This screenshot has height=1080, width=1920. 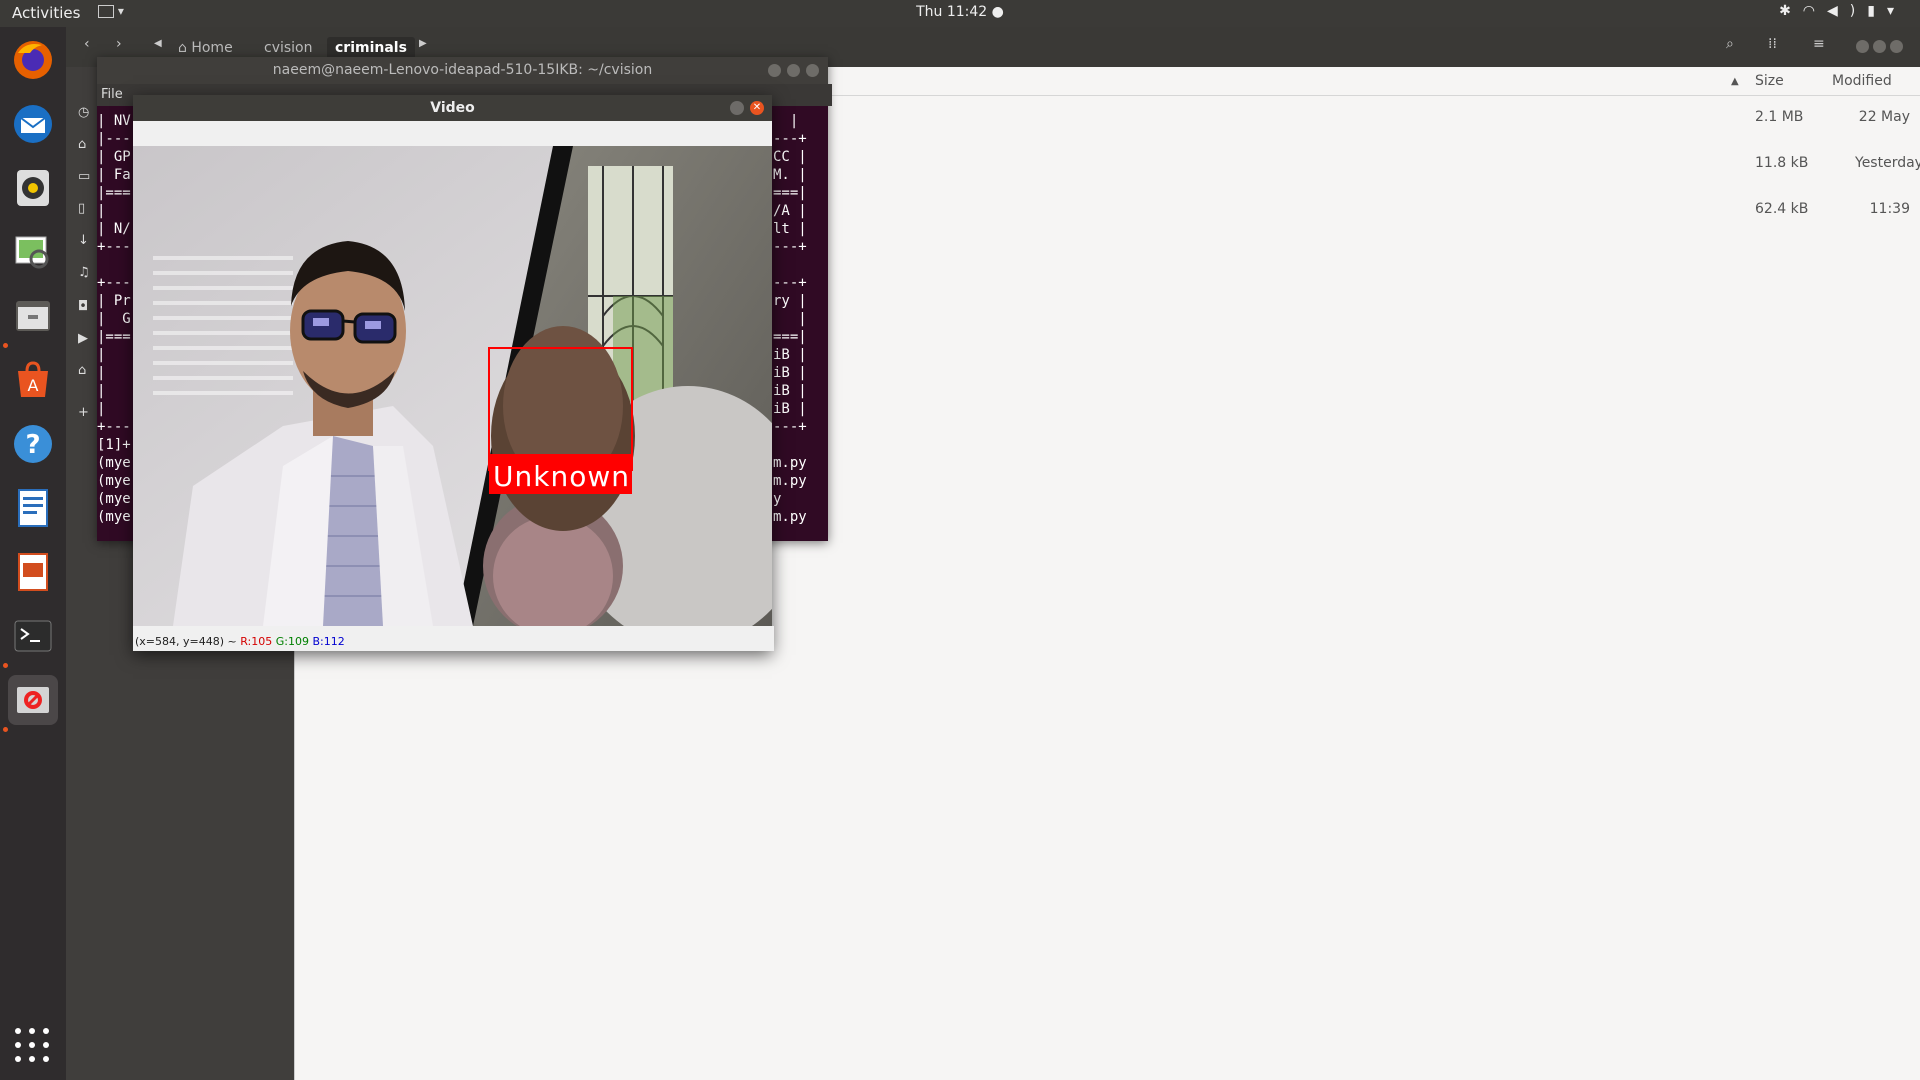 I want to click on app-window-icon, so click(x=106, y=11).